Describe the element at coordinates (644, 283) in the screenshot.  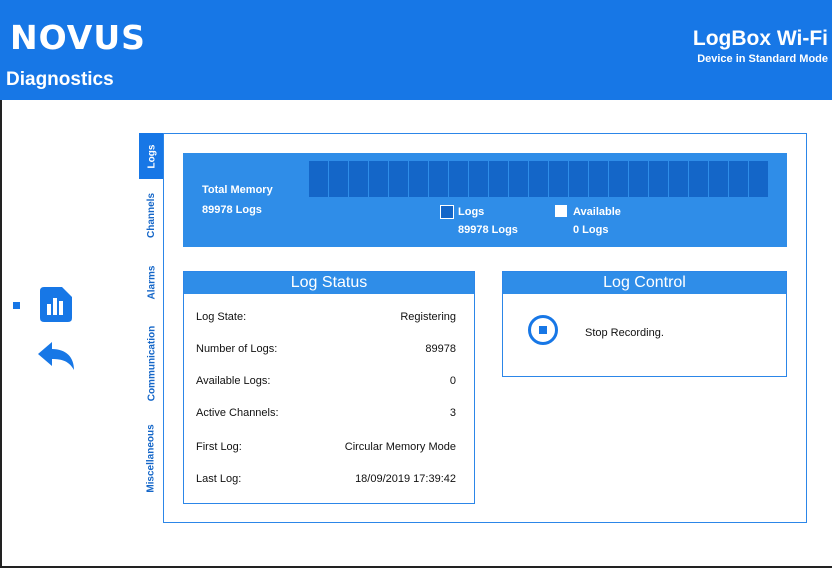
I see `log-control-title: Log Control` at that location.